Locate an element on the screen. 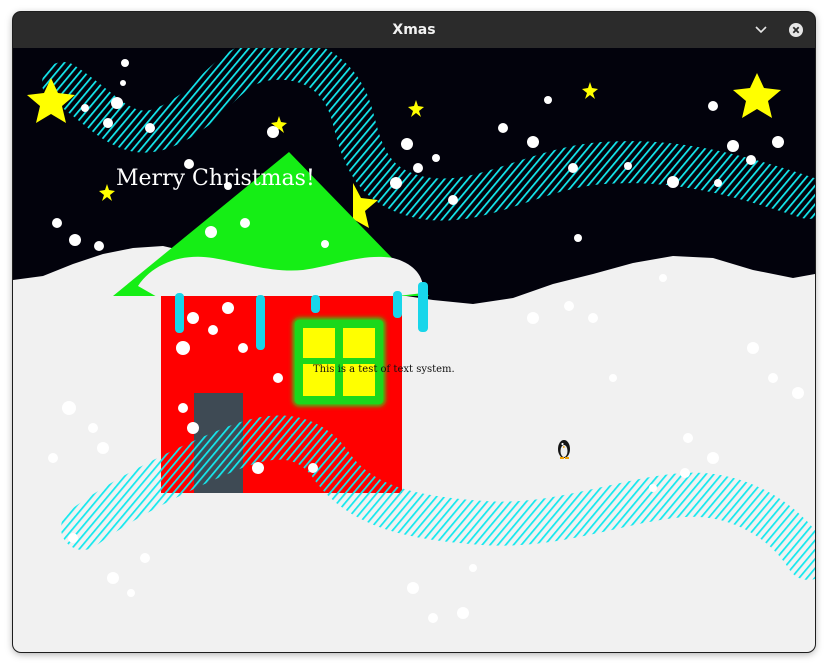 The image size is (828, 666). window-title: Xmas is located at coordinates (414, 30).